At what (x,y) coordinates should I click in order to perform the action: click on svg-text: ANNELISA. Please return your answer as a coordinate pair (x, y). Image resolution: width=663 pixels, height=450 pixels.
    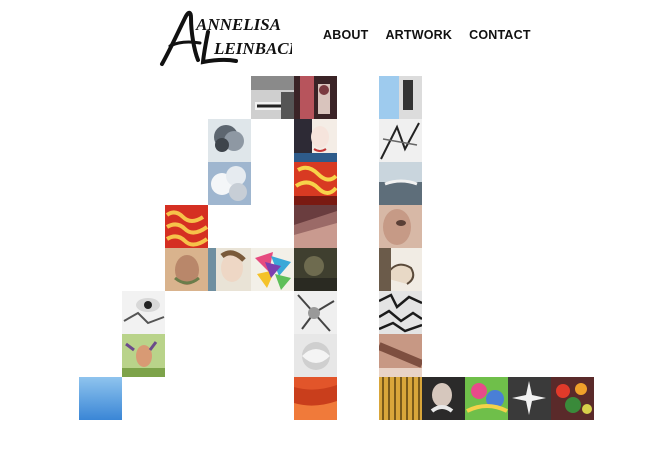
    Looking at the image, I should click on (238, 24).